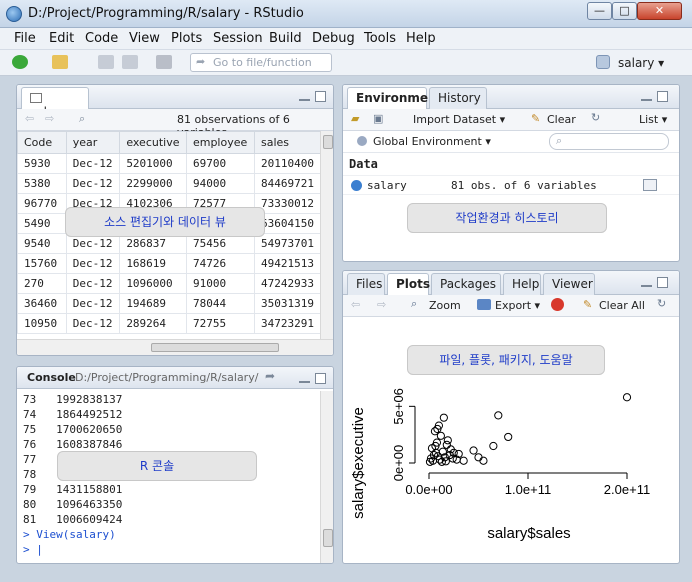  What do you see at coordinates (49, 118) in the screenshot?
I see `forward-arrow-icon: ⇨` at bounding box center [49, 118].